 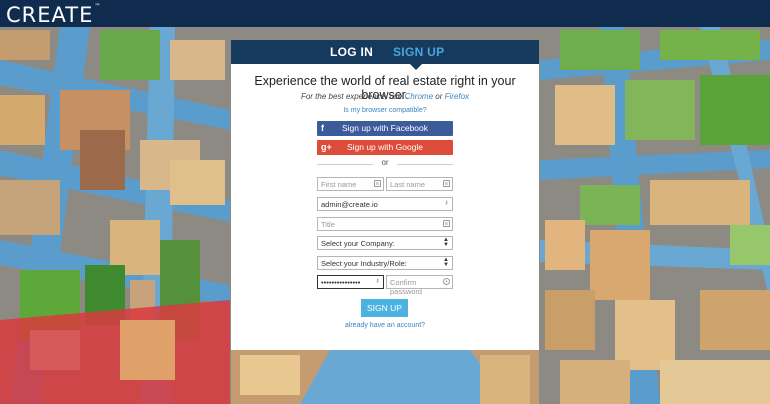 What do you see at coordinates (446, 281) in the screenshot?
I see `key-icon: •` at bounding box center [446, 281].